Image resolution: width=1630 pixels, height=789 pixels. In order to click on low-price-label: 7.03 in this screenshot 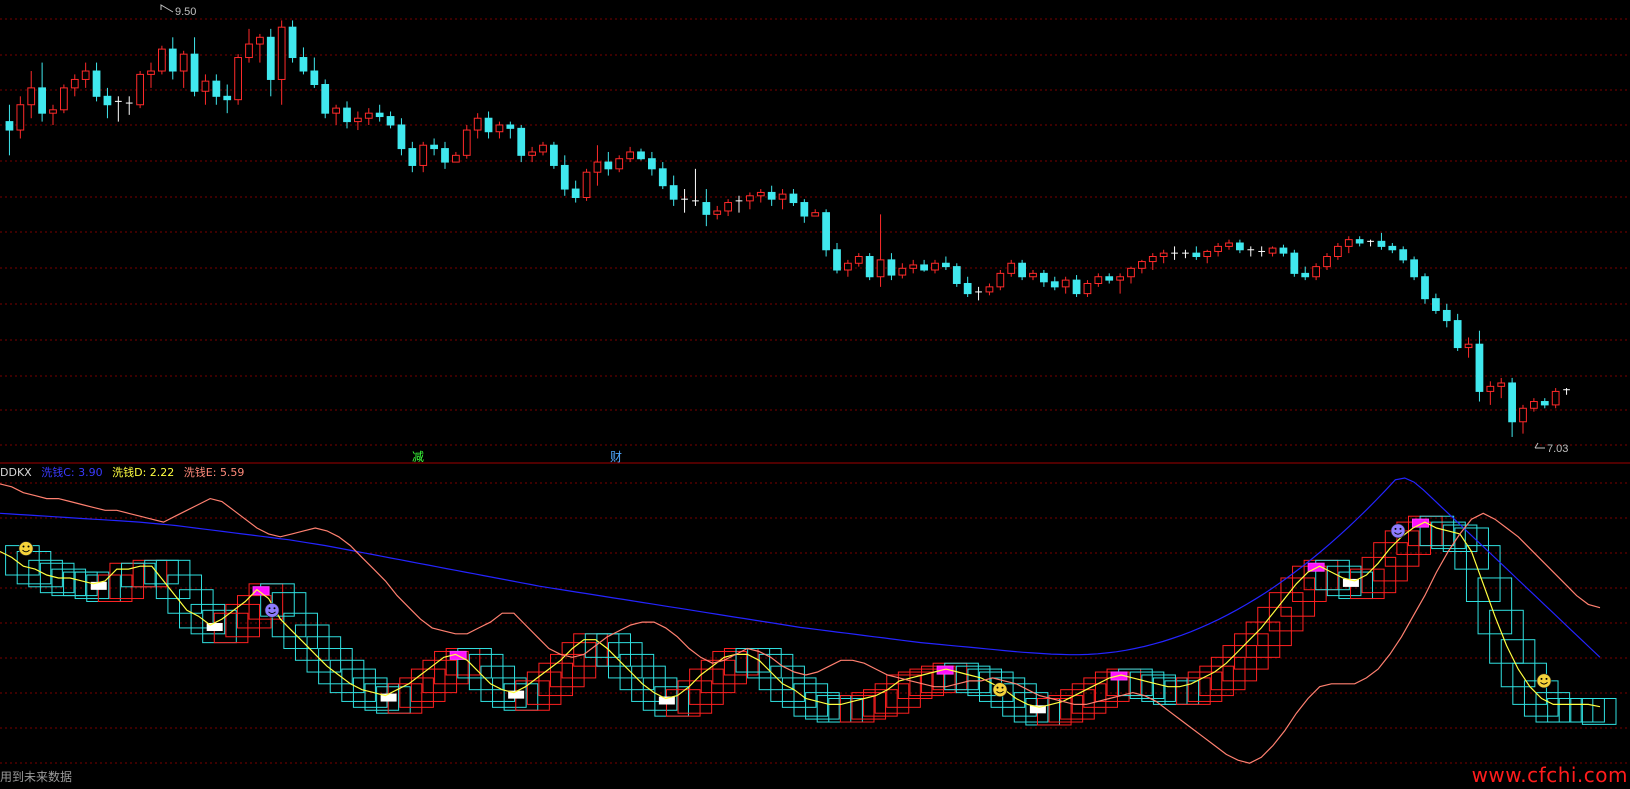, I will do `click(1557, 449)`.